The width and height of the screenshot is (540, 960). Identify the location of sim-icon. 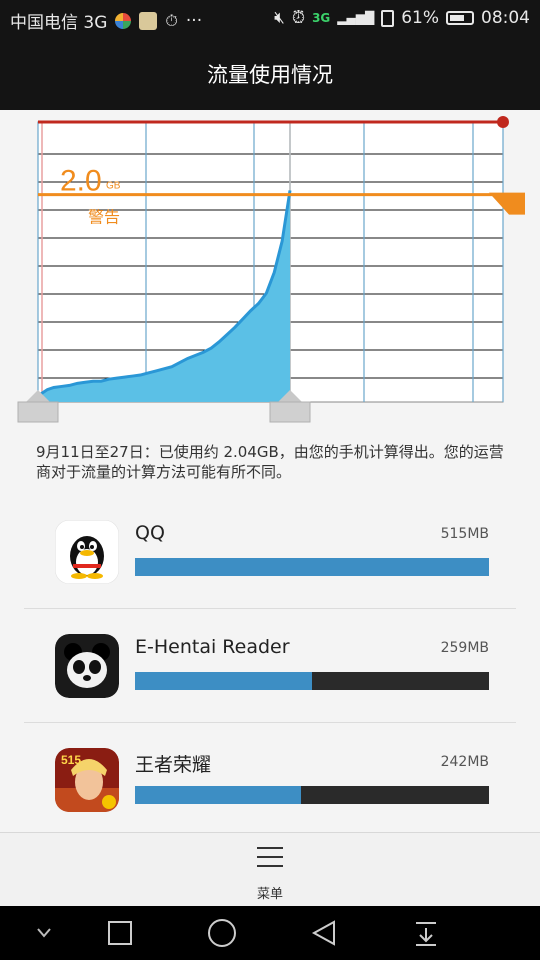
(388, 18).